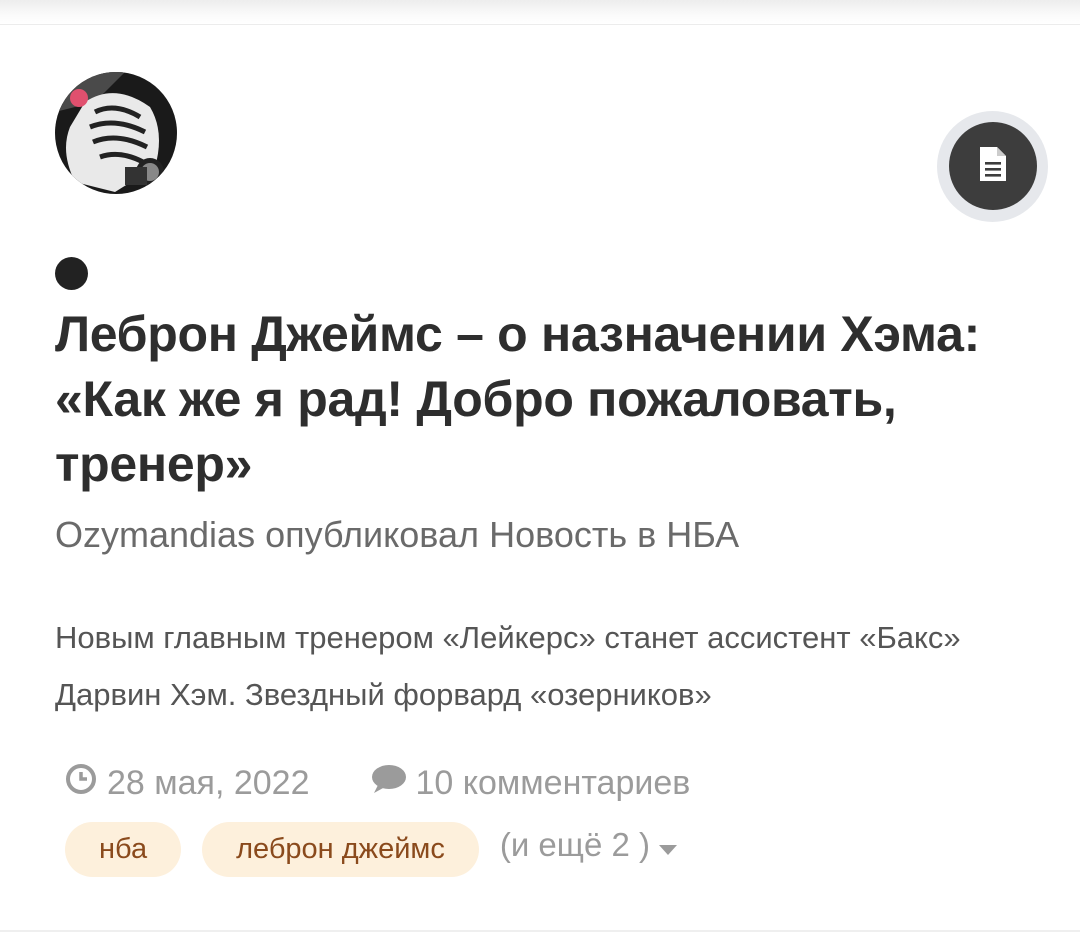 The height and width of the screenshot is (932, 1080). Describe the element at coordinates (393, 783) in the screenshot. I see `comment-icon` at that location.